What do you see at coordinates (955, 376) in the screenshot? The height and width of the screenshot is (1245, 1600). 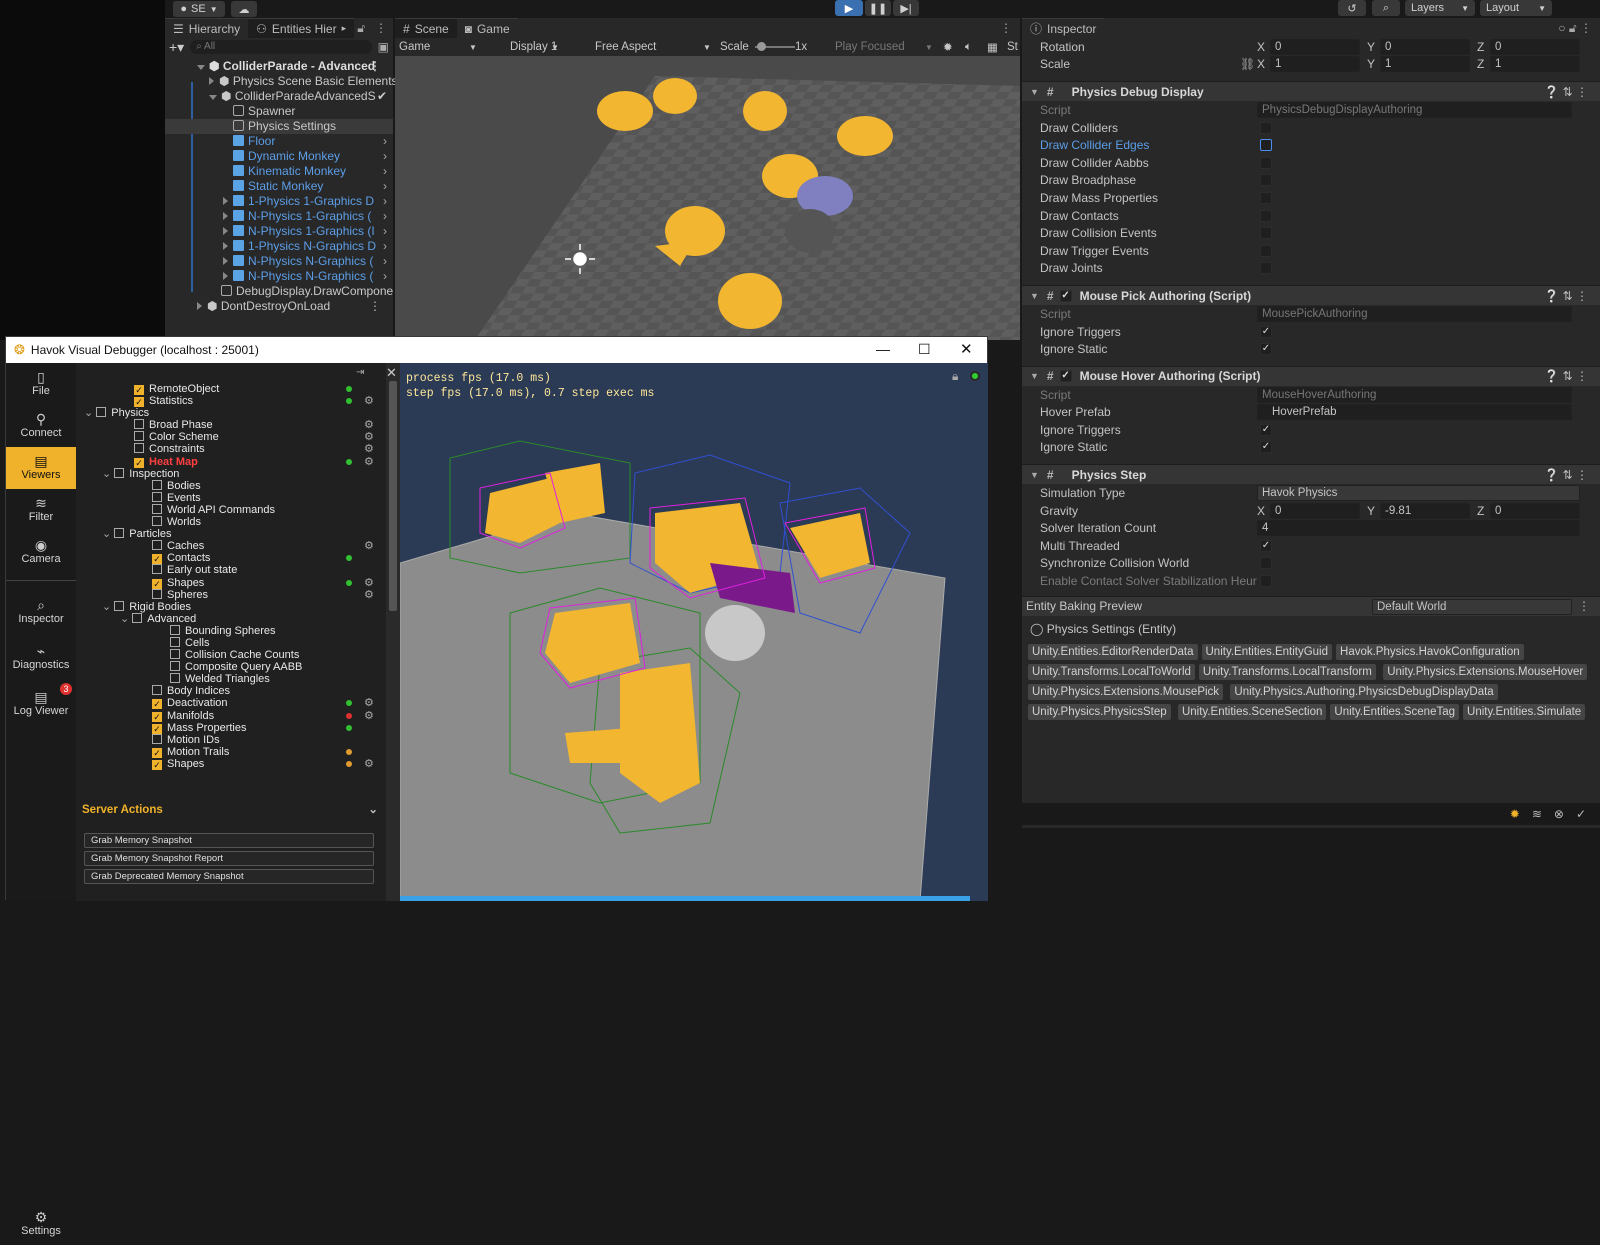 I see `lock-icon: 🔒︎` at bounding box center [955, 376].